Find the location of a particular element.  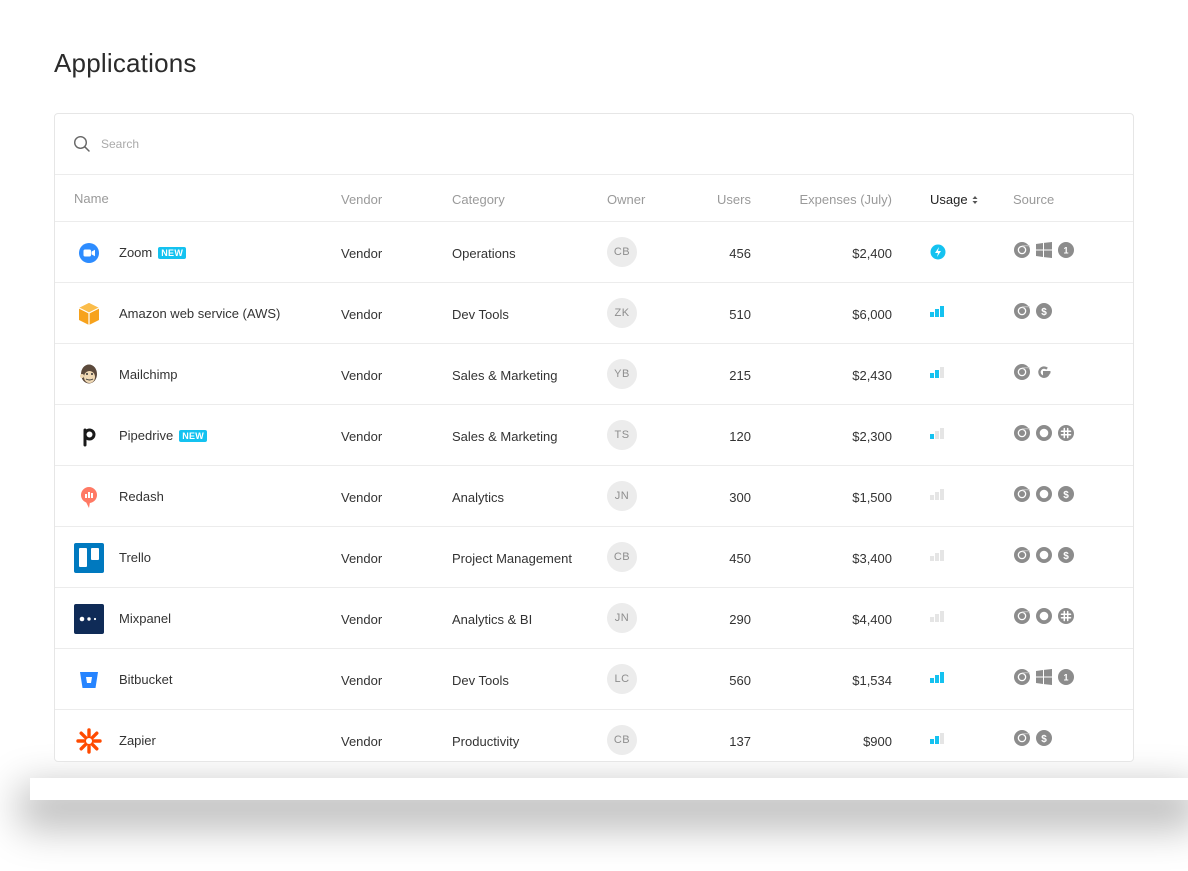

source-icons is located at coordinates (1044, 433).